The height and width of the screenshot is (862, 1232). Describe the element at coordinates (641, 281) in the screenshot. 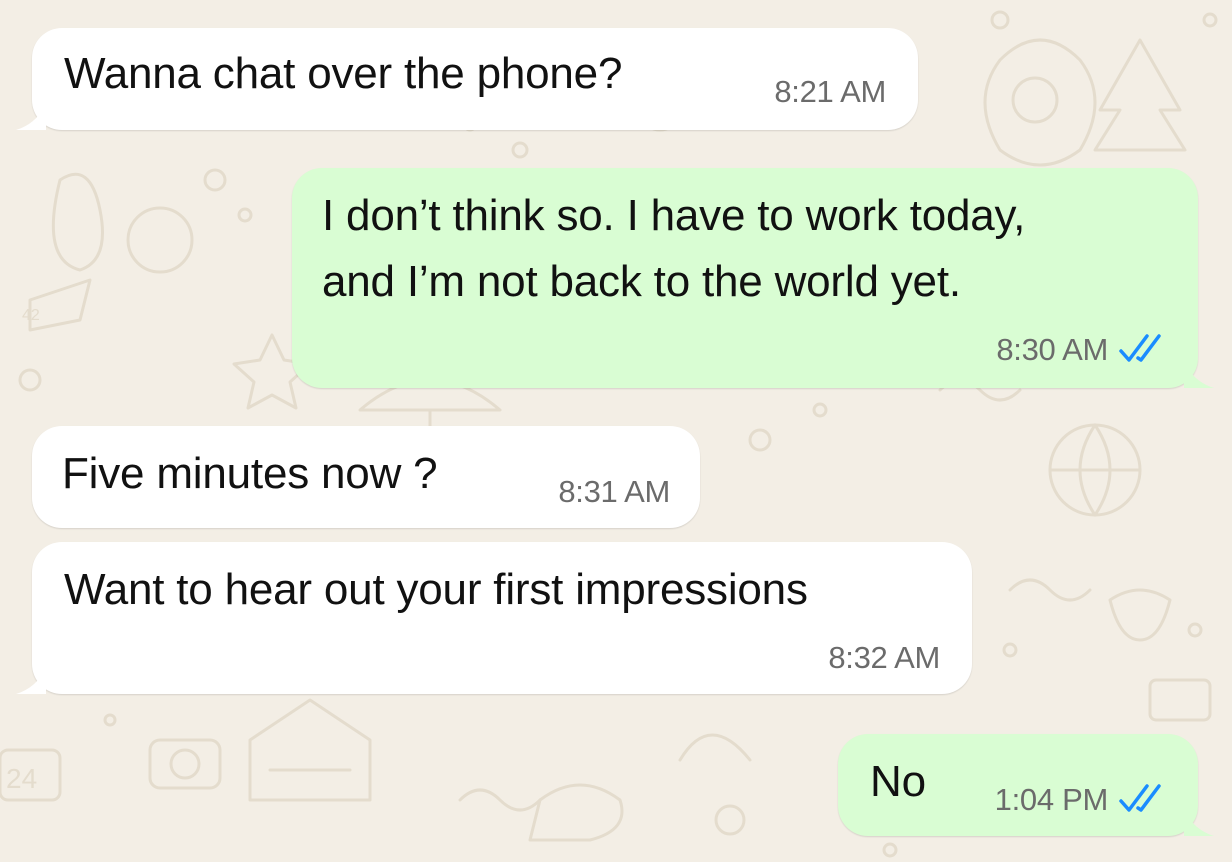

I see `message-text-line: and I’m not back to the world yet.` at that location.